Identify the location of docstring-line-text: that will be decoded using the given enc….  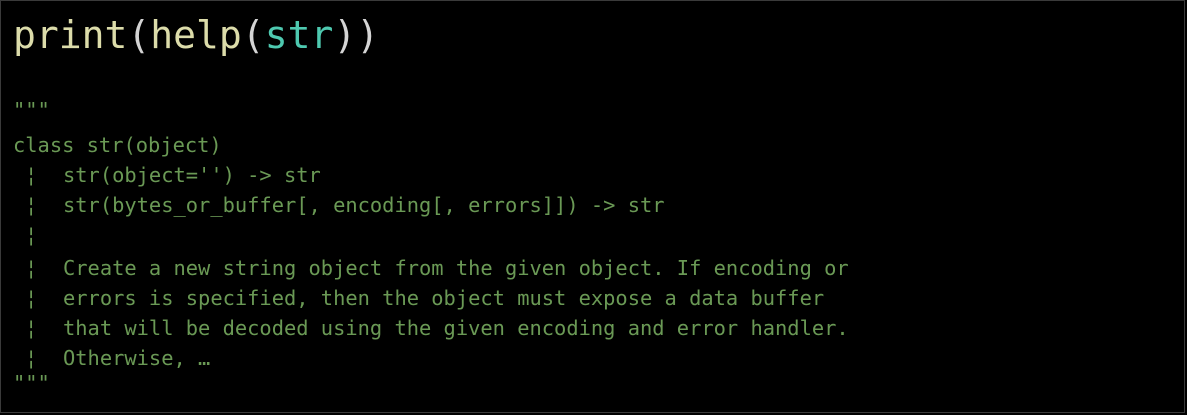
(456, 328).